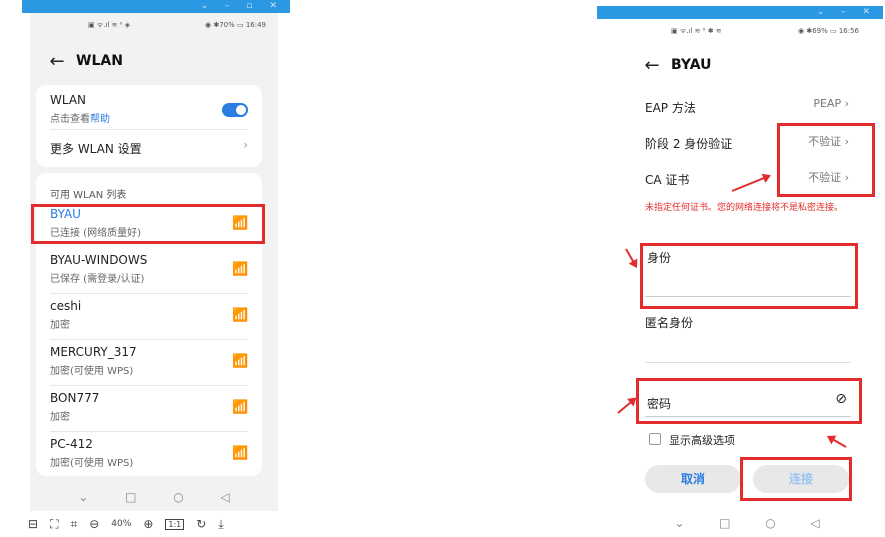 Image resolution: width=885 pixels, height=537 pixels. I want to click on zoom-in-icon: ⊕, so click(148, 524).